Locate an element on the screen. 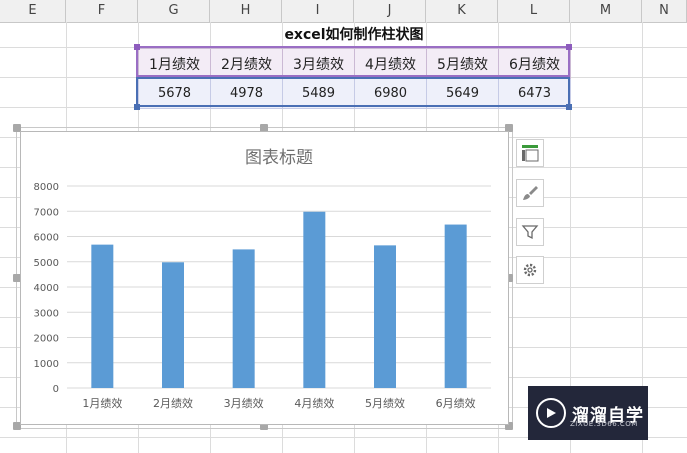 The height and width of the screenshot is (453, 687). x-tick-label: 4月绩效 is located at coordinates (314, 403).